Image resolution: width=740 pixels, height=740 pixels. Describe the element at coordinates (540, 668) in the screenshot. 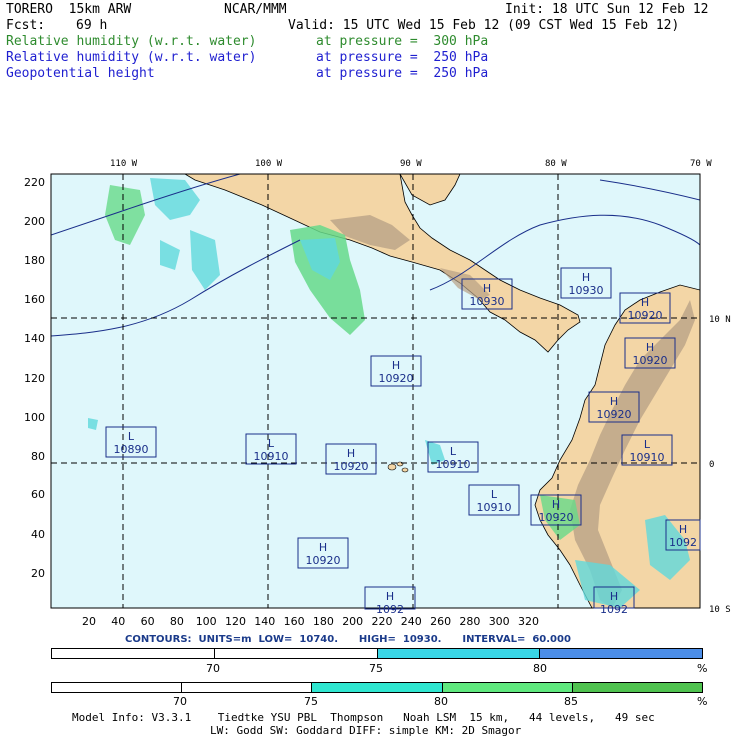

I see `cb1-label-80: 80` at that location.